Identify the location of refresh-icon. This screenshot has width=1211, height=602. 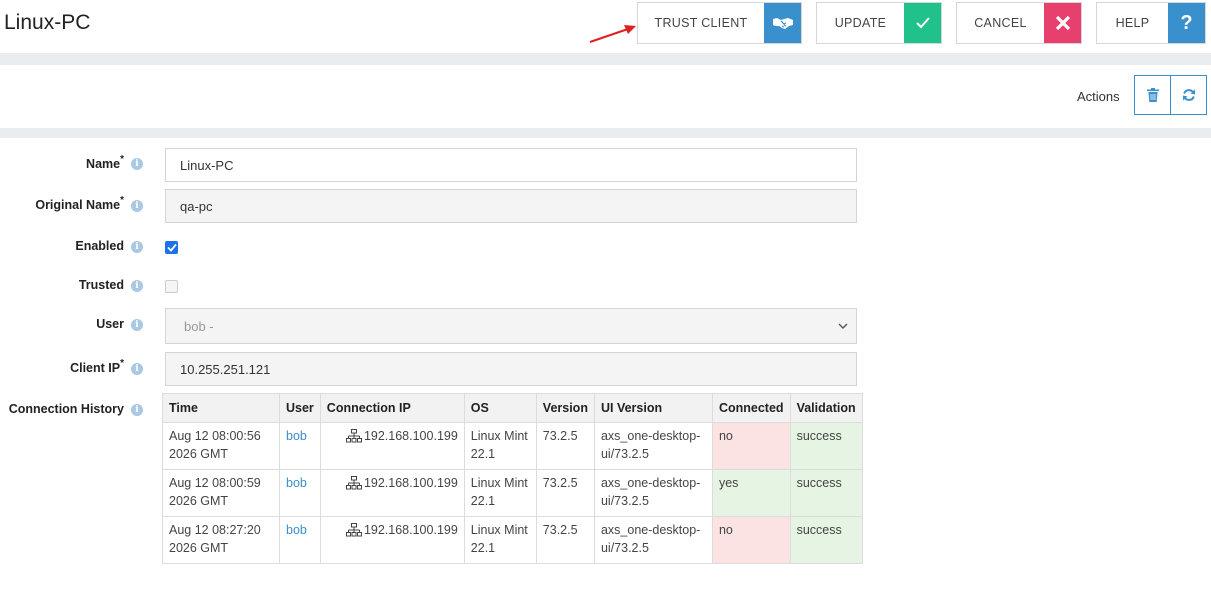
(1188, 95).